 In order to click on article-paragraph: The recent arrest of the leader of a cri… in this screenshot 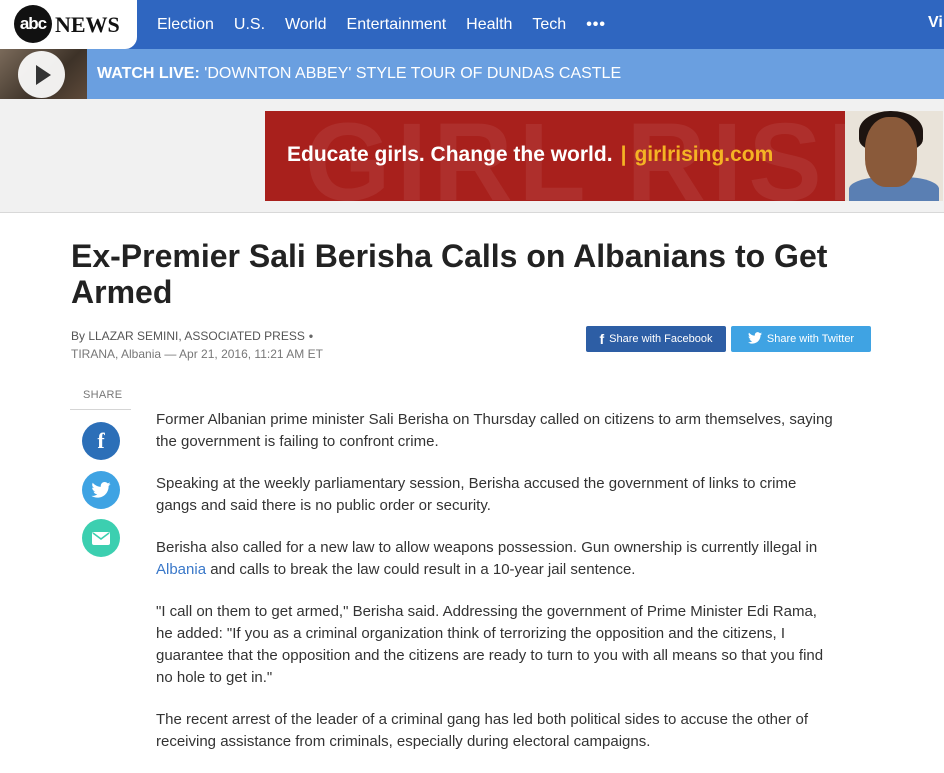, I will do `click(482, 730)`.